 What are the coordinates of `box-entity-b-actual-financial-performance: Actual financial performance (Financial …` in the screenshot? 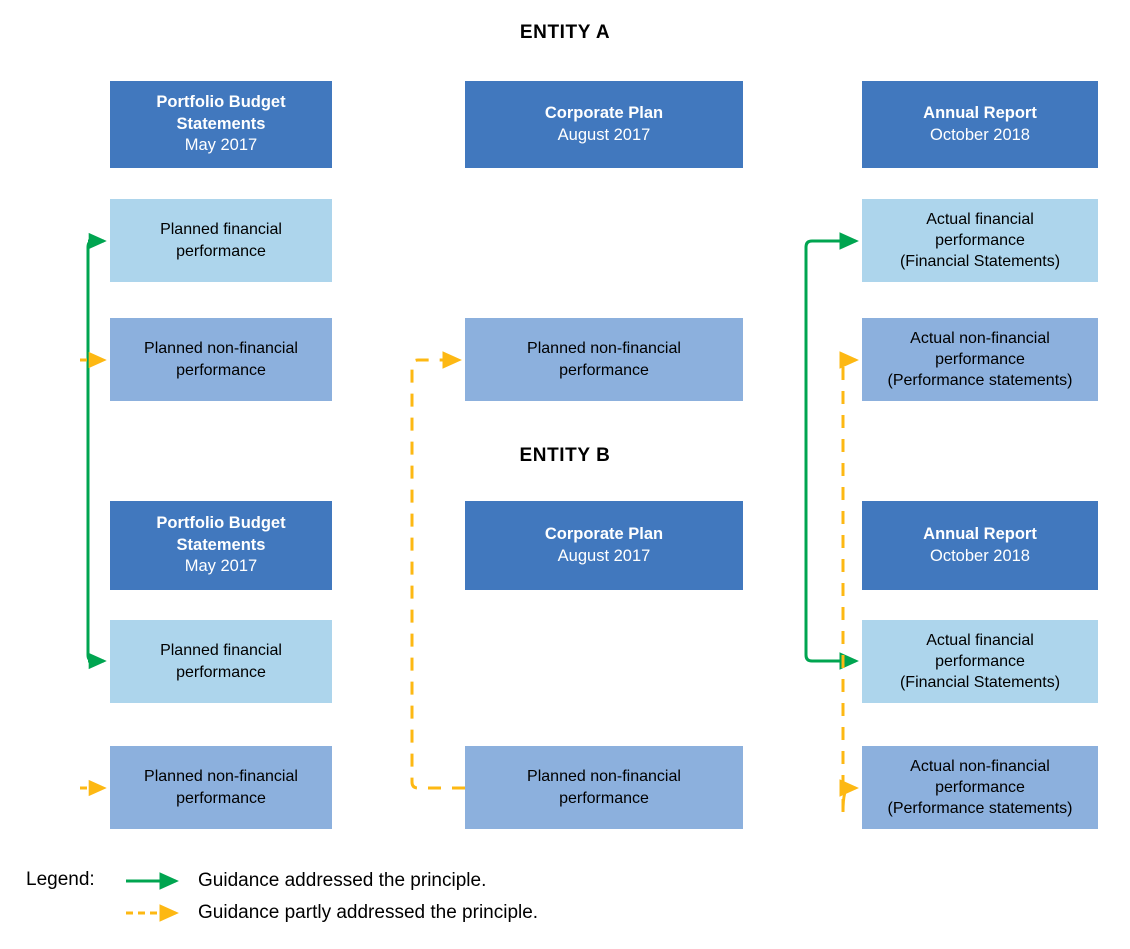 It's located at (980, 661).